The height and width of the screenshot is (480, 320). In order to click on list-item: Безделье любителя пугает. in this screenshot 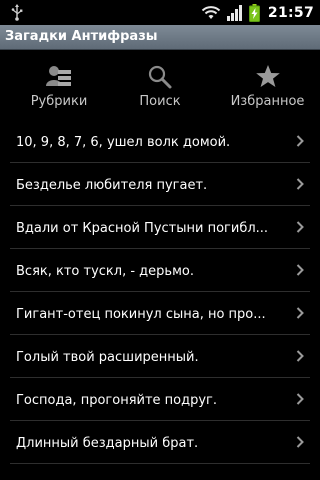, I will do `click(160, 184)`.